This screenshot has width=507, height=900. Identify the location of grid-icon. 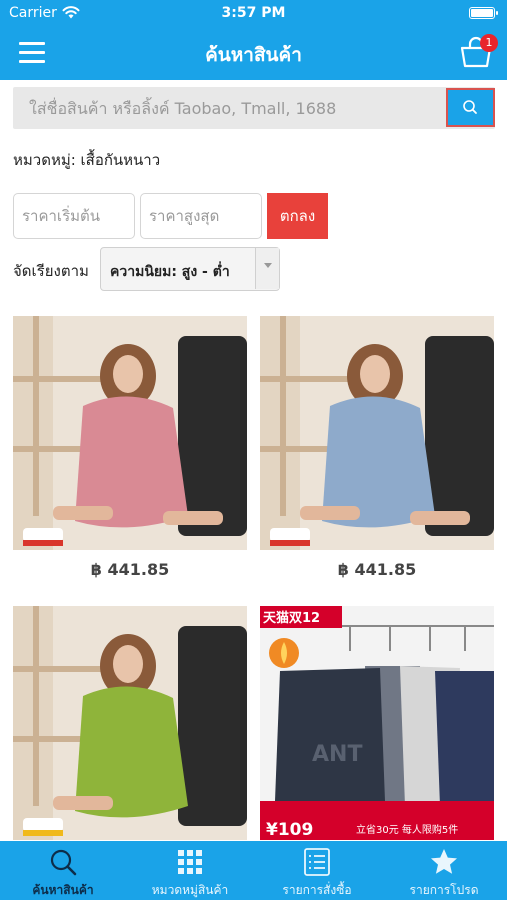
(190, 862).